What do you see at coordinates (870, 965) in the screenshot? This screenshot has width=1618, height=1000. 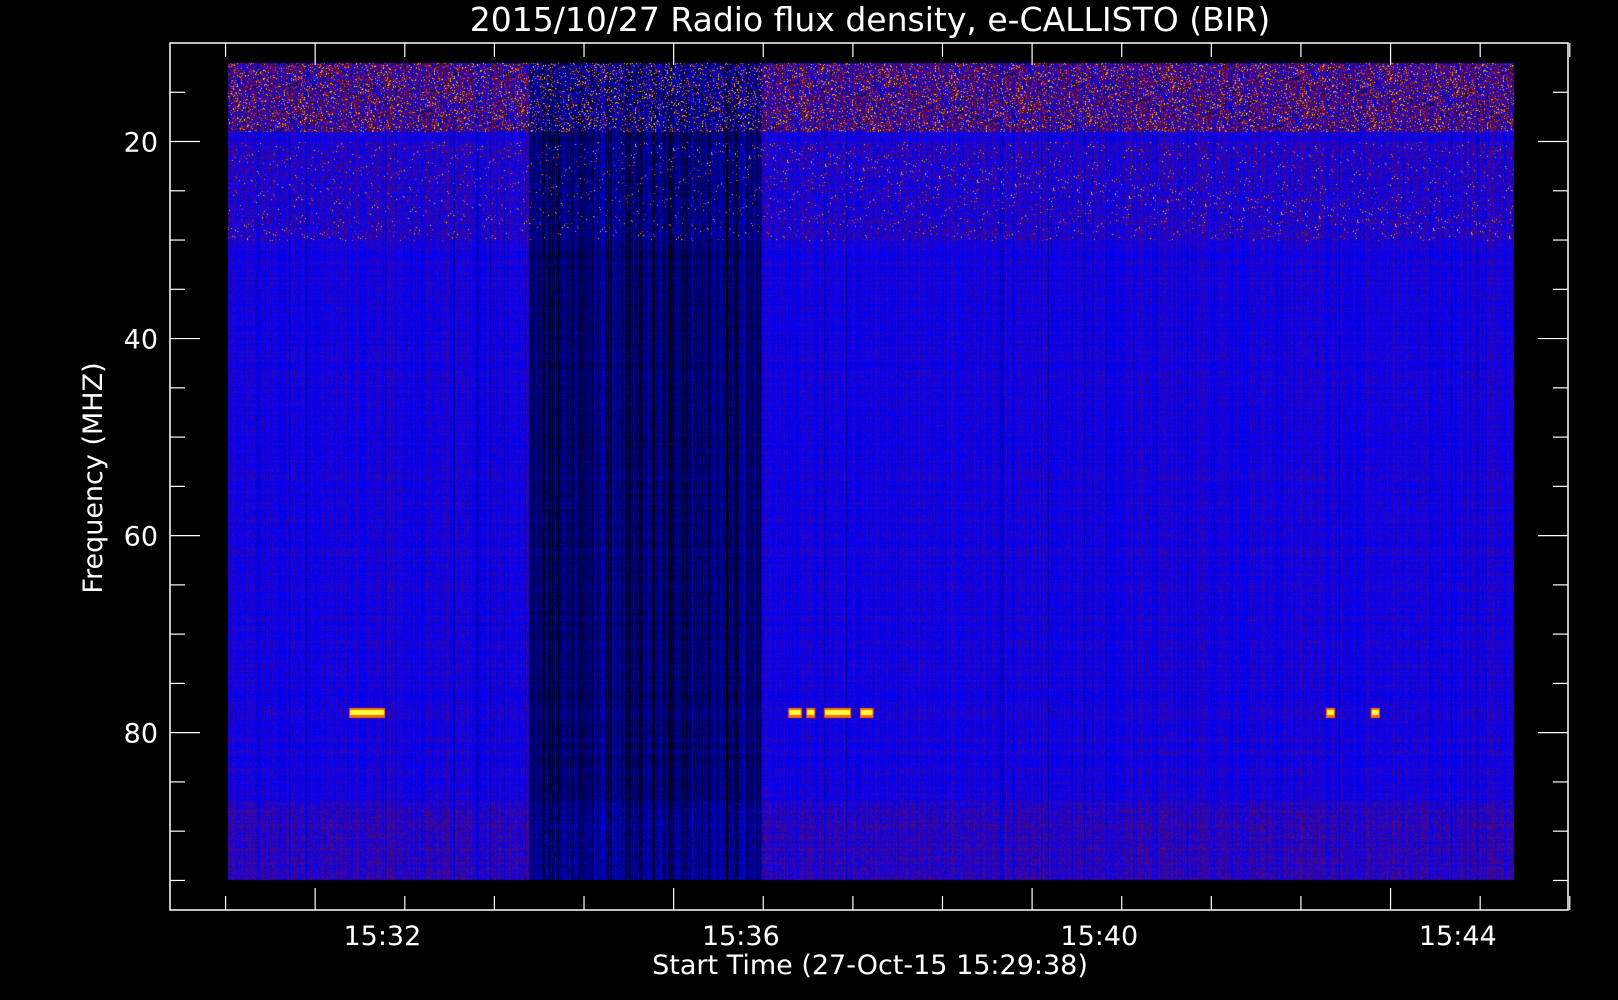 I see `x-axis-label: Start Time (27-Oct-15 15:29:38)` at bounding box center [870, 965].